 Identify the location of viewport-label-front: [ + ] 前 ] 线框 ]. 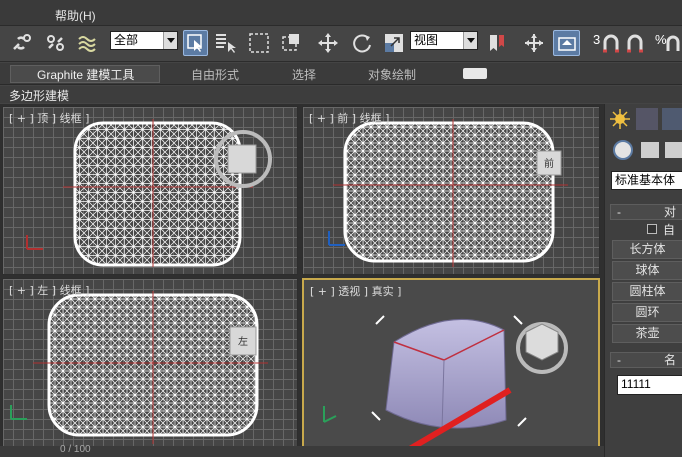
(349, 118).